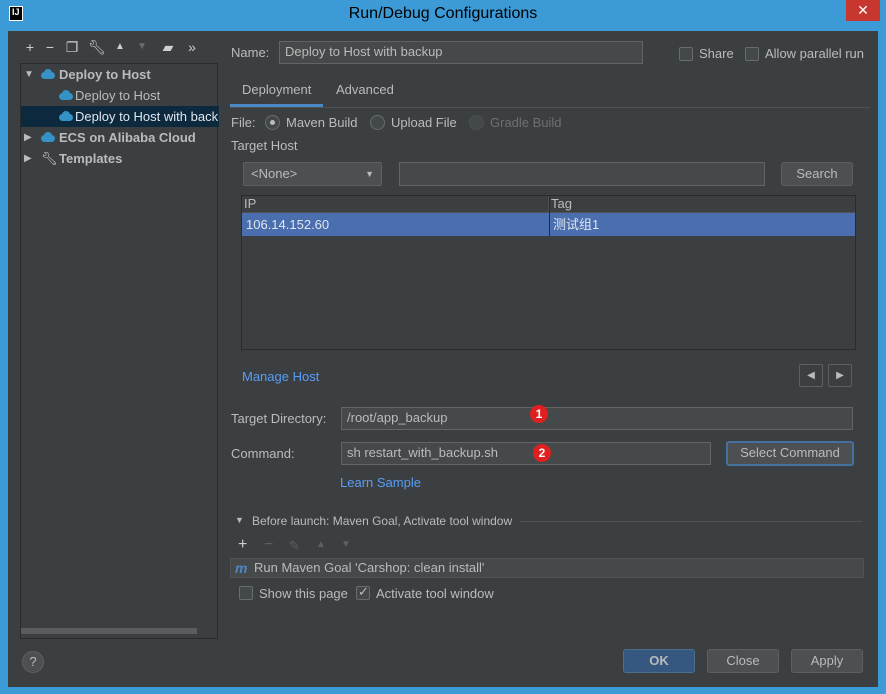 The height and width of the screenshot is (694, 886). I want to click on maven-build-radio, so click(272, 122).